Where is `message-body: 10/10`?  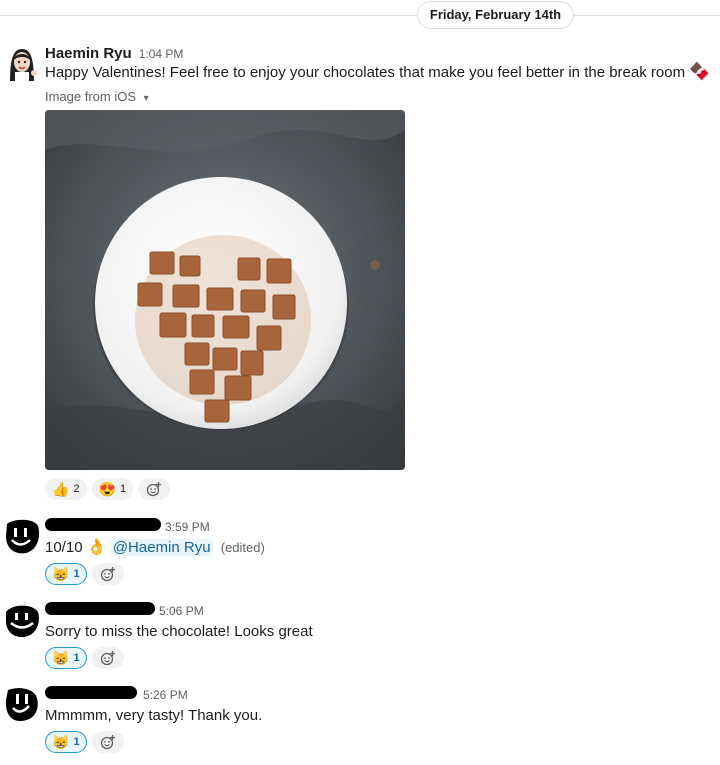
message-body: 10/10 is located at coordinates (64, 547).